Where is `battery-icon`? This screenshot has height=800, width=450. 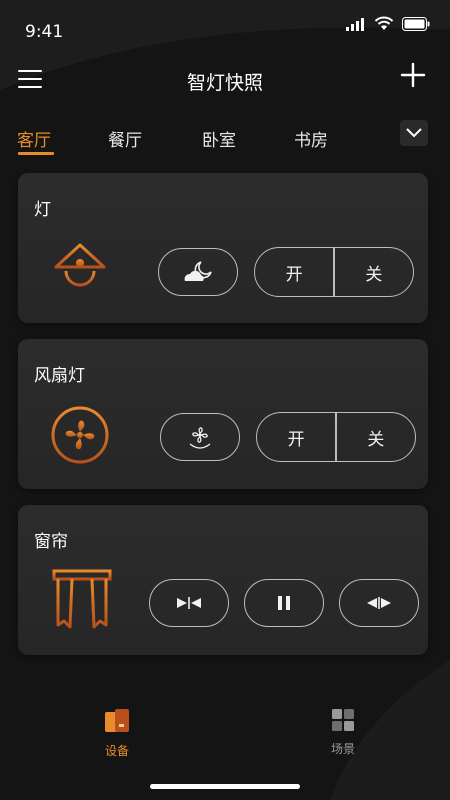
battery-icon is located at coordinates (416, 23).